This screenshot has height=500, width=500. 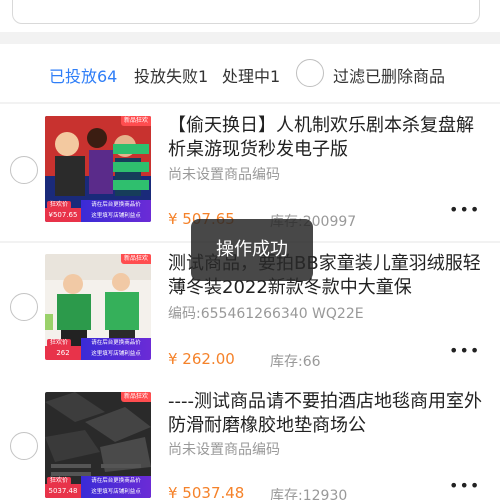 What do you see at coordinates (83, 75) in the screenshot?
I see `tab-placed: 已投放64` at bounding box center [83, 75].